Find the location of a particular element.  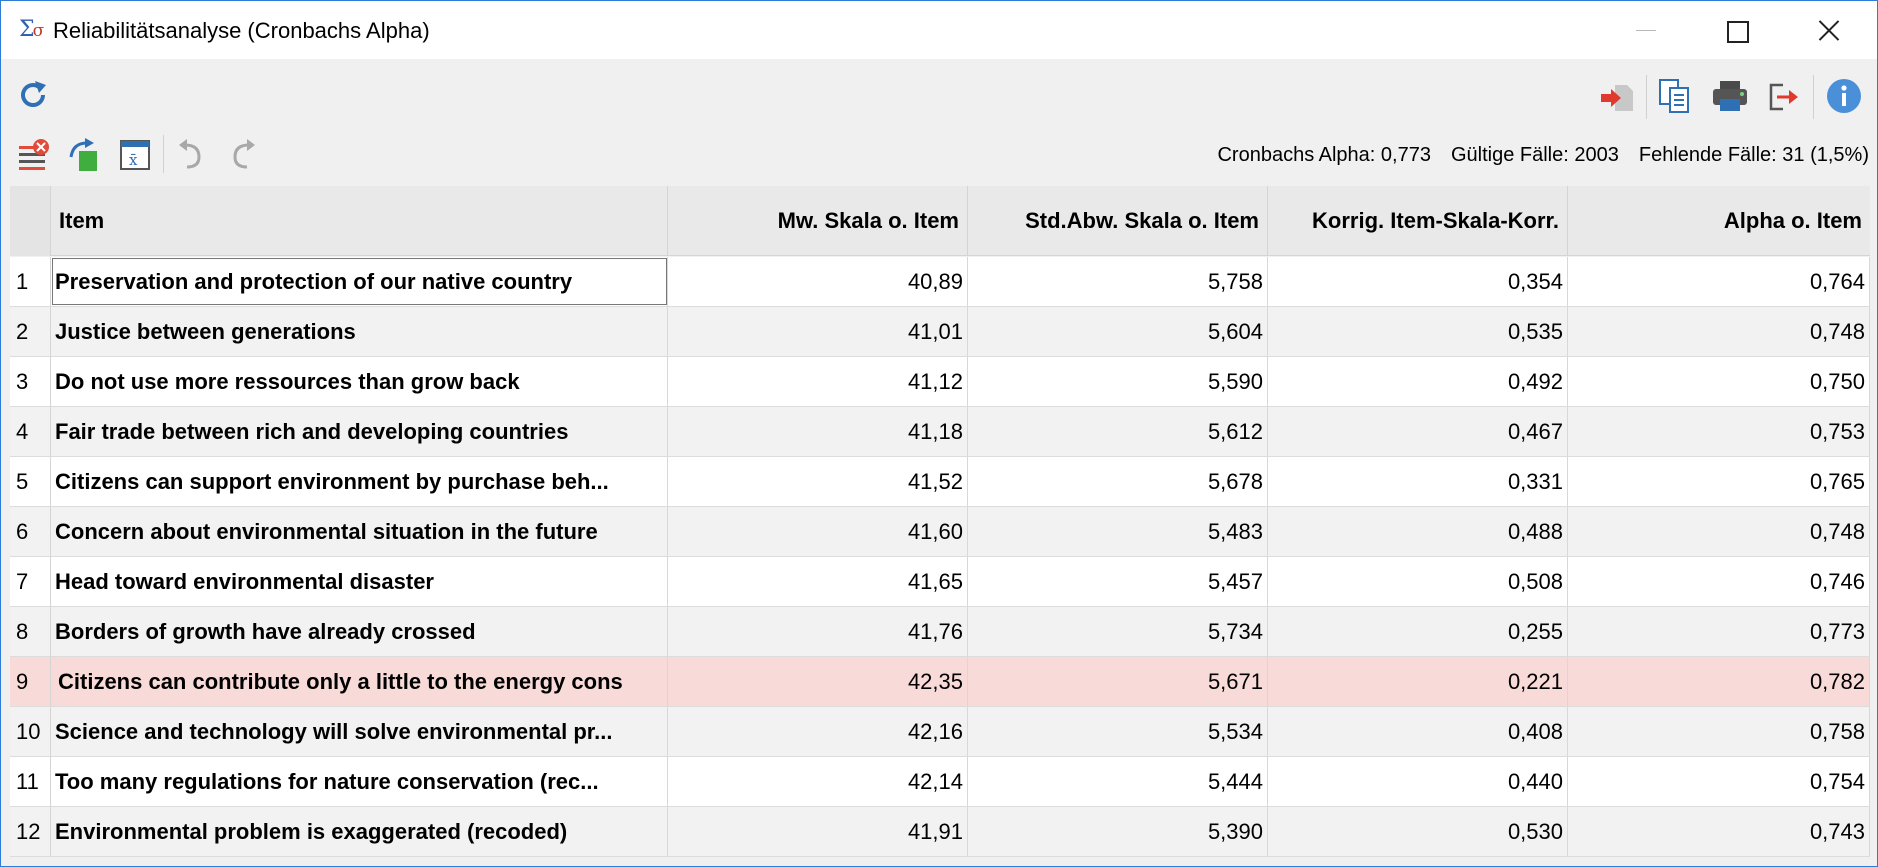

cell-item: Justice between generations is located at coordinates (359, 331).